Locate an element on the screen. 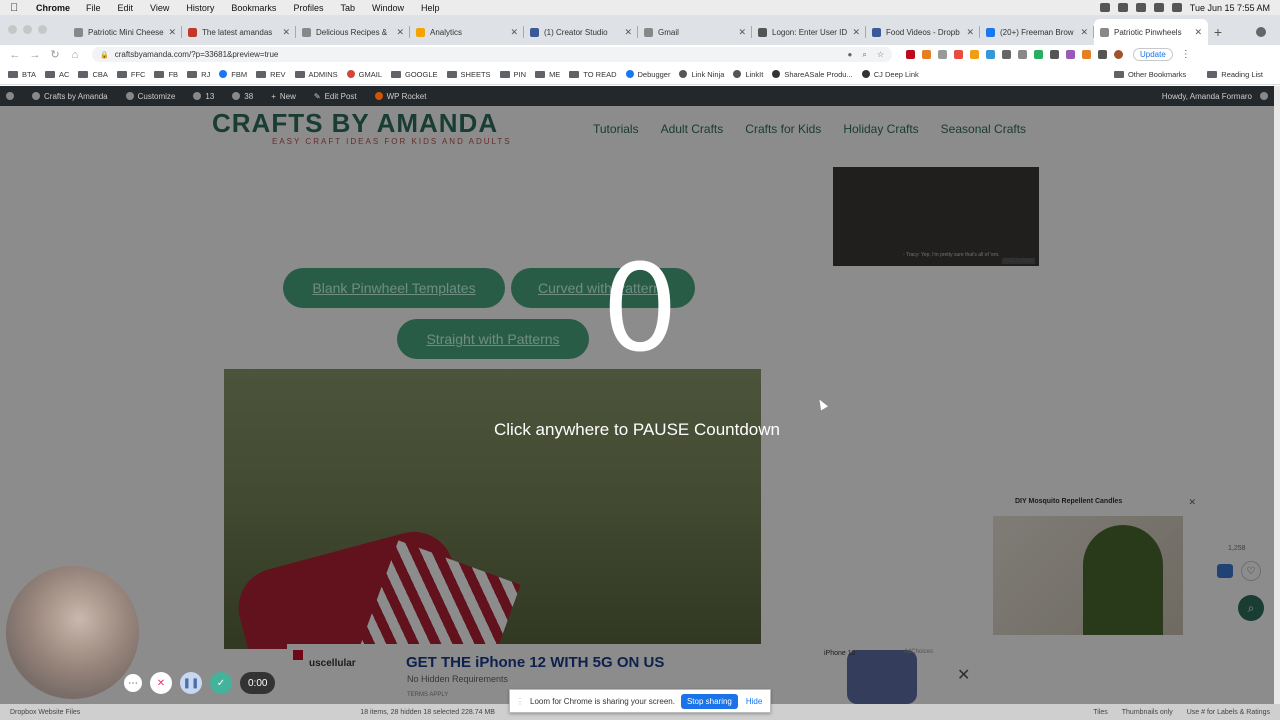 This screenshot has width=1280, height=720. browser-tab: The latest amandas ✕ is located at coordinates (239, 32).